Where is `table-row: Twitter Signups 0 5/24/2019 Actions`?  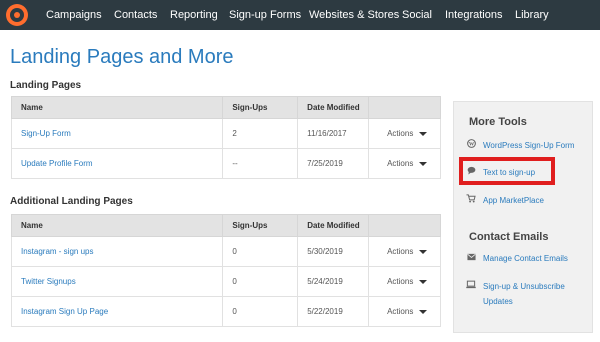
table-row: Twitter Signups 0 5/24/2019 Actions is located at coordinates (225, 281).